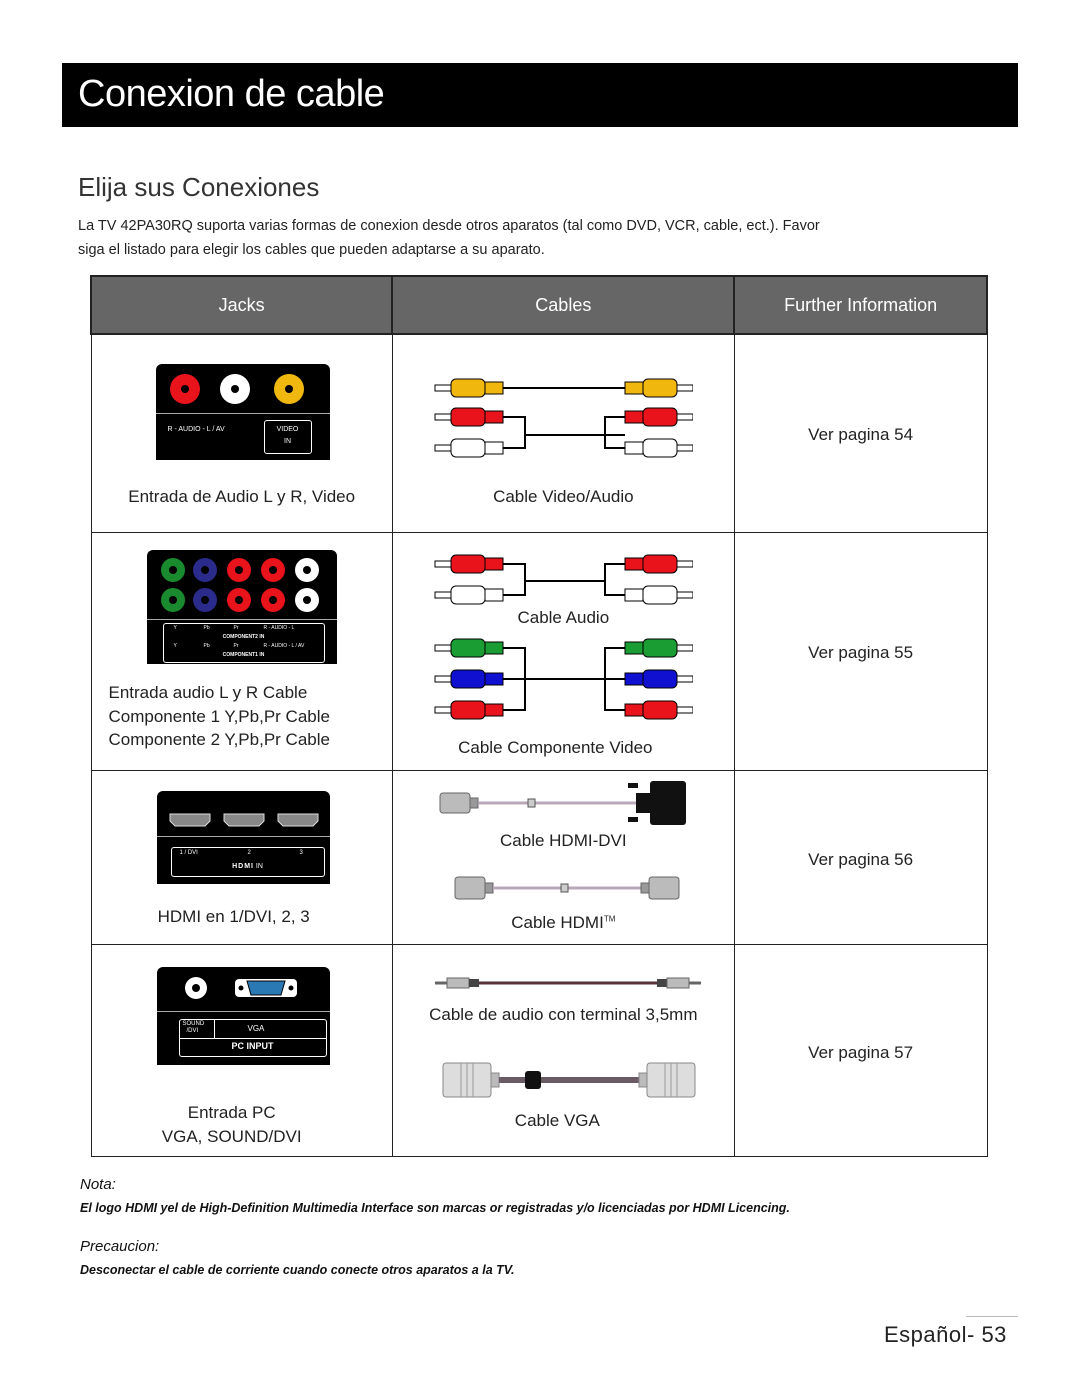 The image size is (1080, 1395). Describe the element at coordinates (557, 1120) in the screenshot. I see `cable-caption: Cable VGA` at that location.